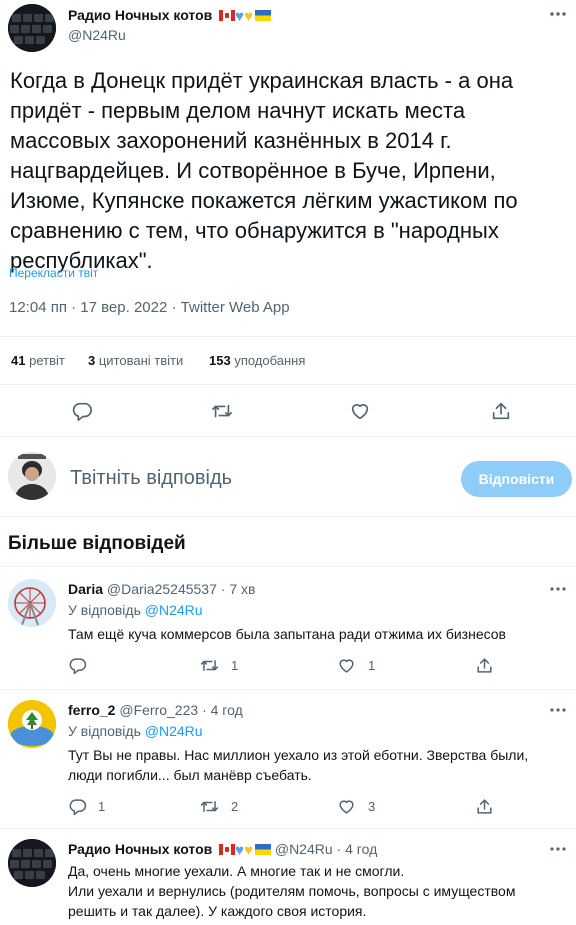 The height and width of the screenshot is (925, 576). Describe the element at coordinates (190, 775) in the screenshot. I see `reply-text-line: люди погибли... был манёвр съебать.` at that location.